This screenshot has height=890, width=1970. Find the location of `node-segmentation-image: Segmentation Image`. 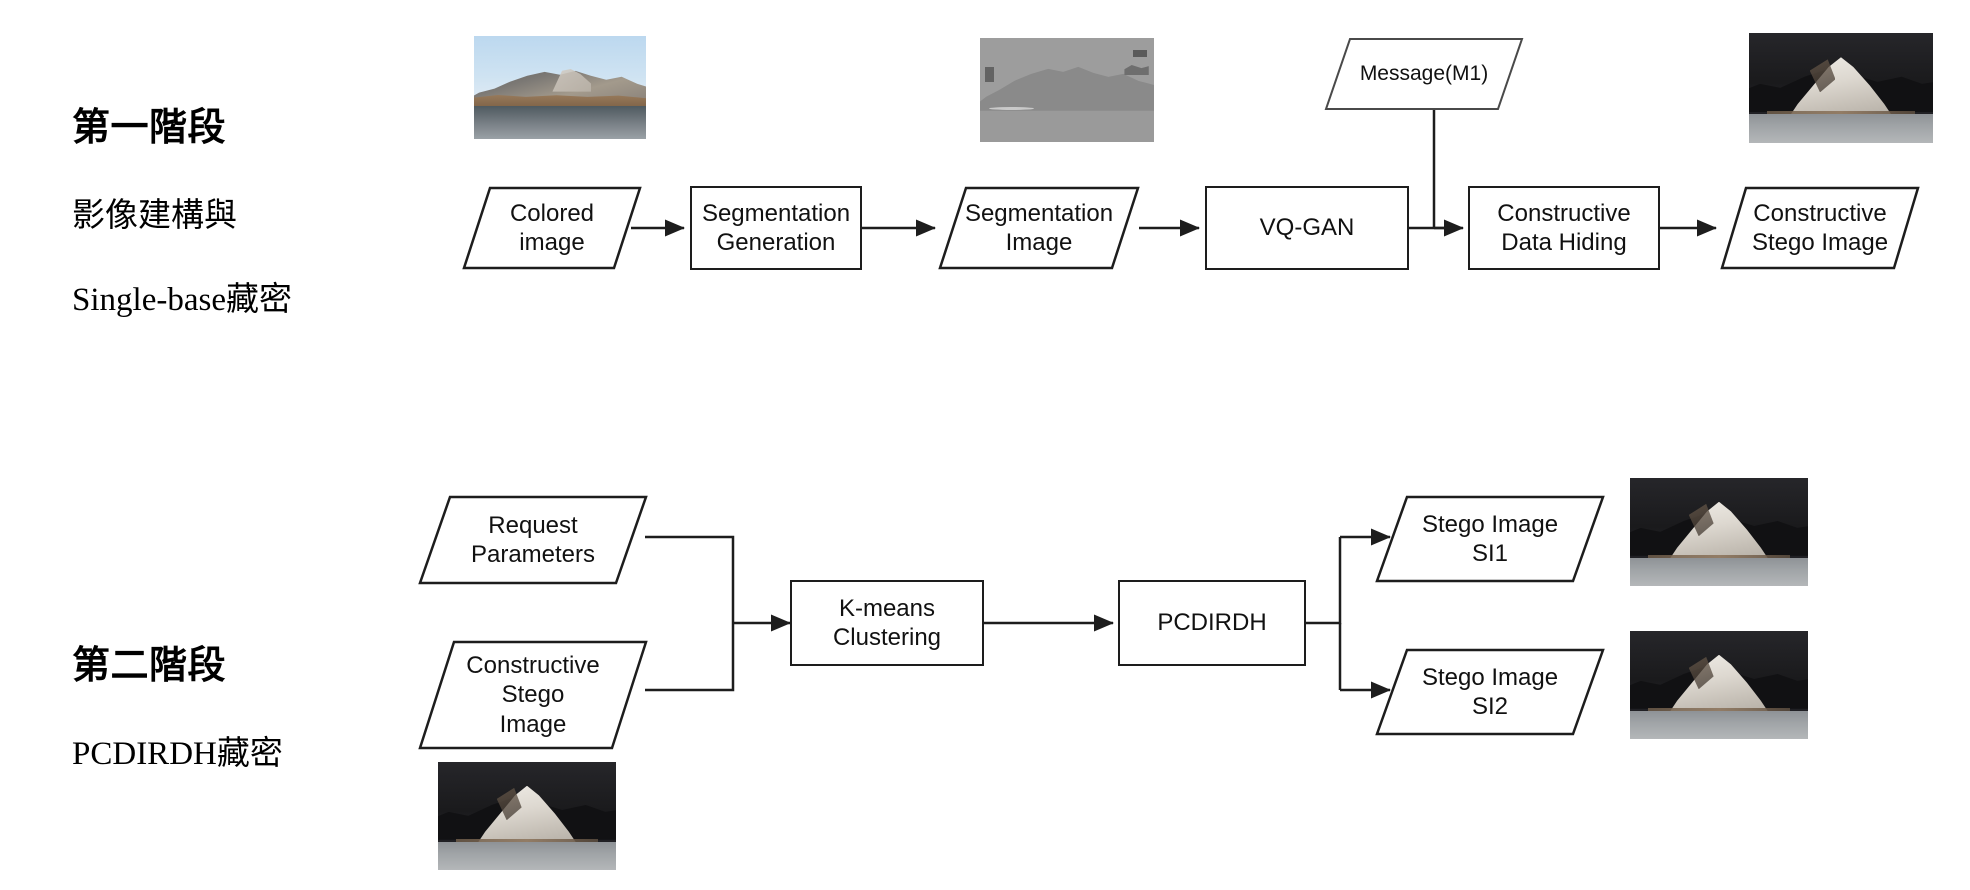

node-segmentation-image: Segmentation Image is located at coordinates (1039, 228).